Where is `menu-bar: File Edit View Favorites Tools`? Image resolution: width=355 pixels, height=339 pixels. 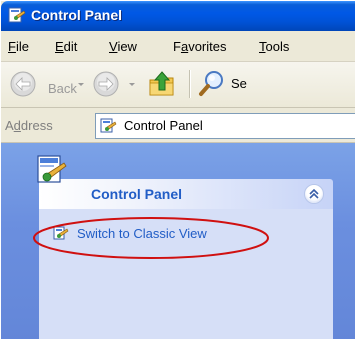 menu-bar: File Edit View Favorites Tools is located at coordinates (178, 46).